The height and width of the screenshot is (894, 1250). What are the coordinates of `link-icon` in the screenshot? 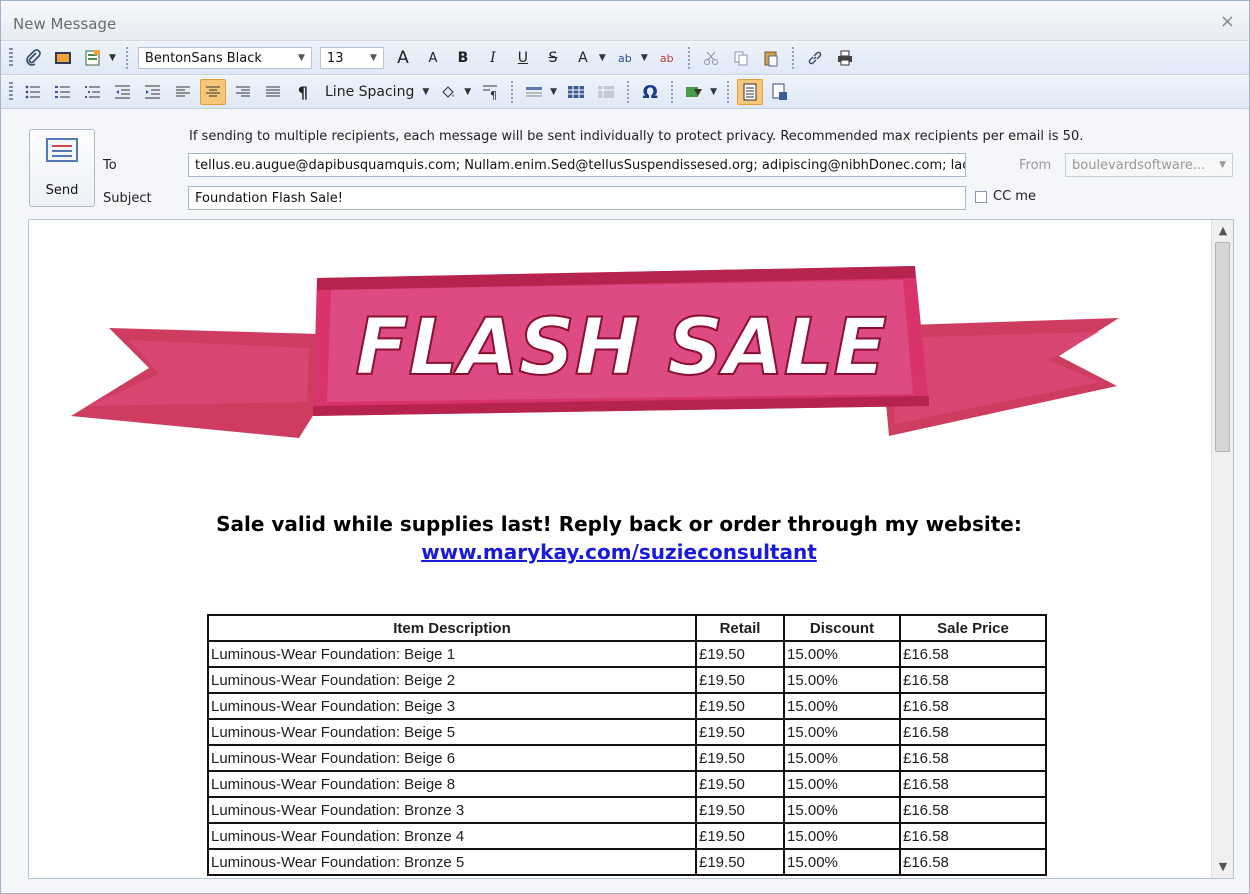 It's located at (815, 58).